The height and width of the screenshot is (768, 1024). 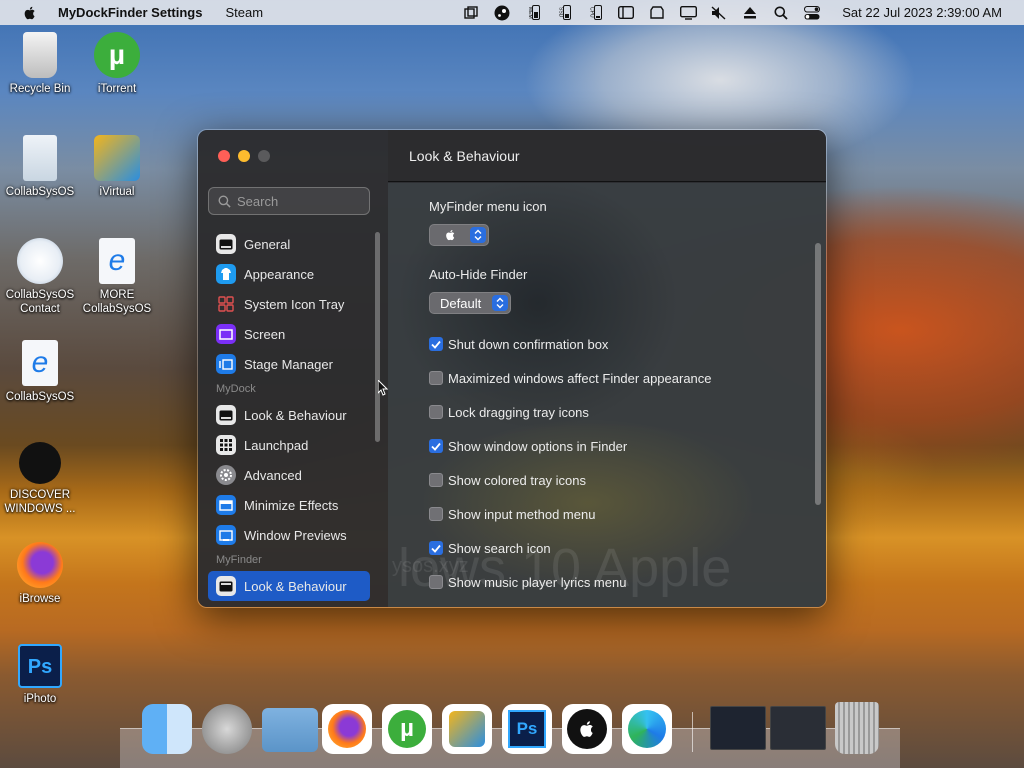 What do you see at coordinates (459, 235) in the screenshot?
I see `menu-icon-select` at bounding box center [459, 235].